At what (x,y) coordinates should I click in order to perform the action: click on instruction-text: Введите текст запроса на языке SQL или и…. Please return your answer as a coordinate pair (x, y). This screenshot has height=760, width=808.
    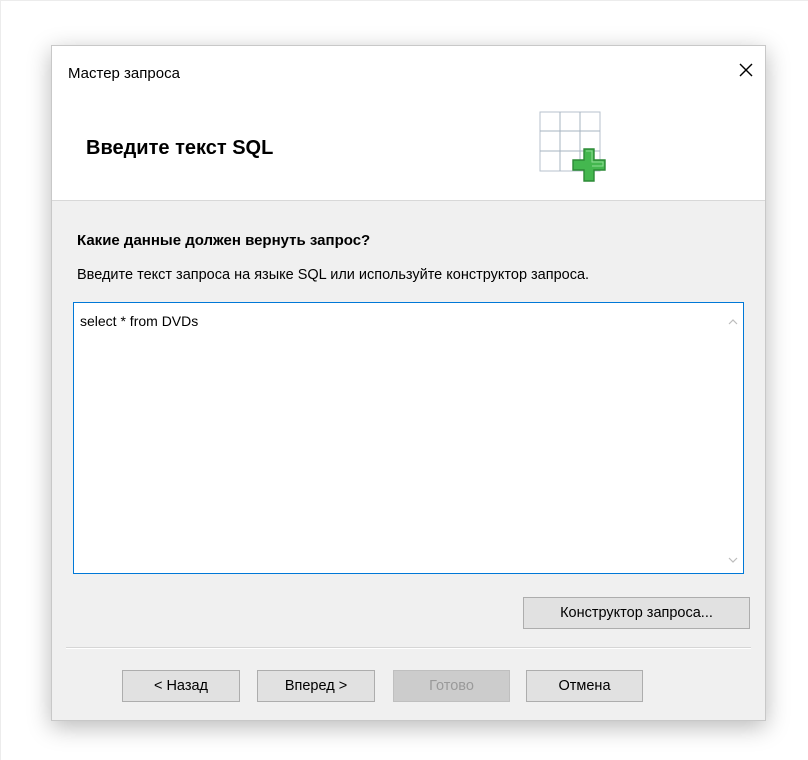
    Looking at the image, I should click on (333, 275).